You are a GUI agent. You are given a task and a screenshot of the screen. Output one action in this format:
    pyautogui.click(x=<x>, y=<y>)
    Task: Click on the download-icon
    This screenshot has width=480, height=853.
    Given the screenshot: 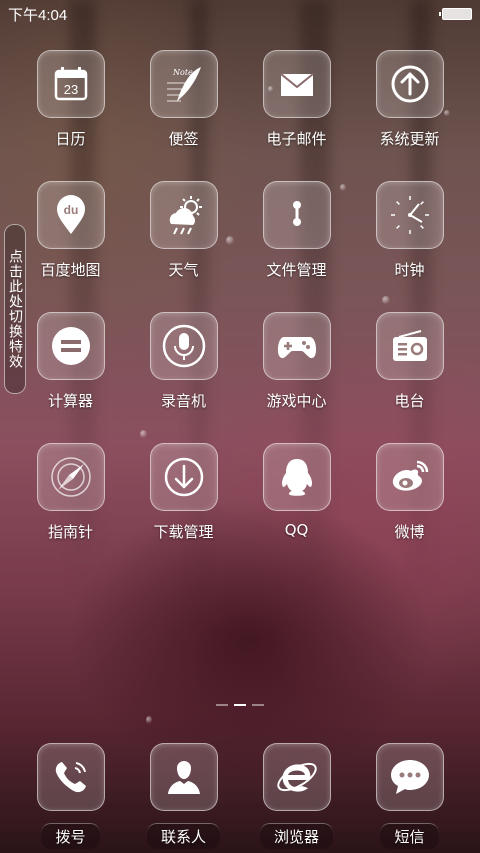 What is the action you would take?
    pyautogui.click(x=183, y=477)
    